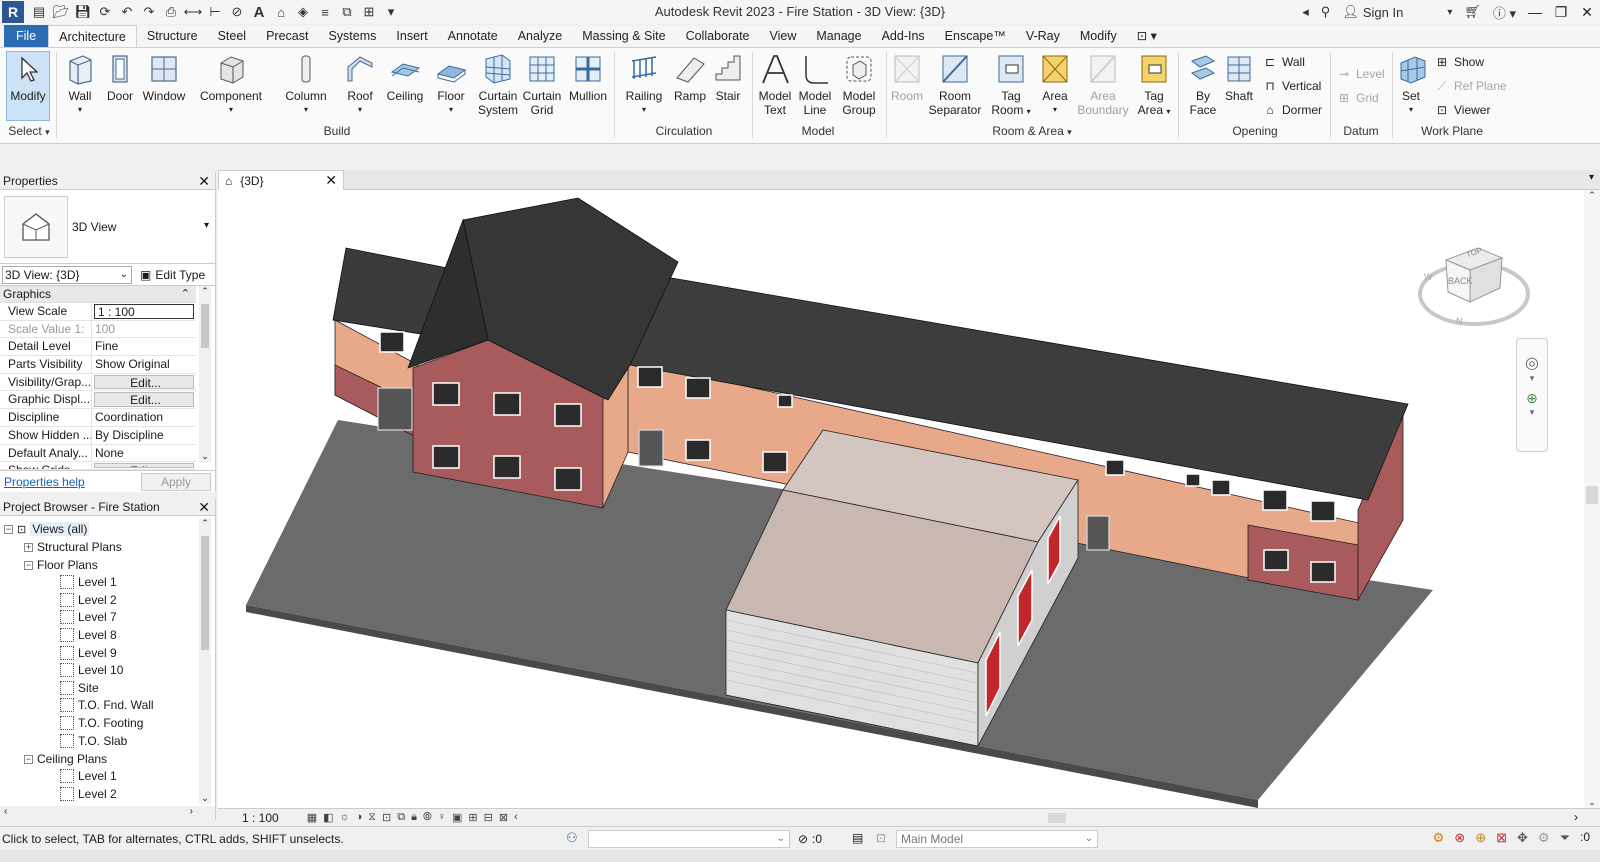 This screenshot has width=1600, height=862. Describe the element at coordinates (193, 12) in the screenshot. I see `measure-icon: ⟷` at that location.